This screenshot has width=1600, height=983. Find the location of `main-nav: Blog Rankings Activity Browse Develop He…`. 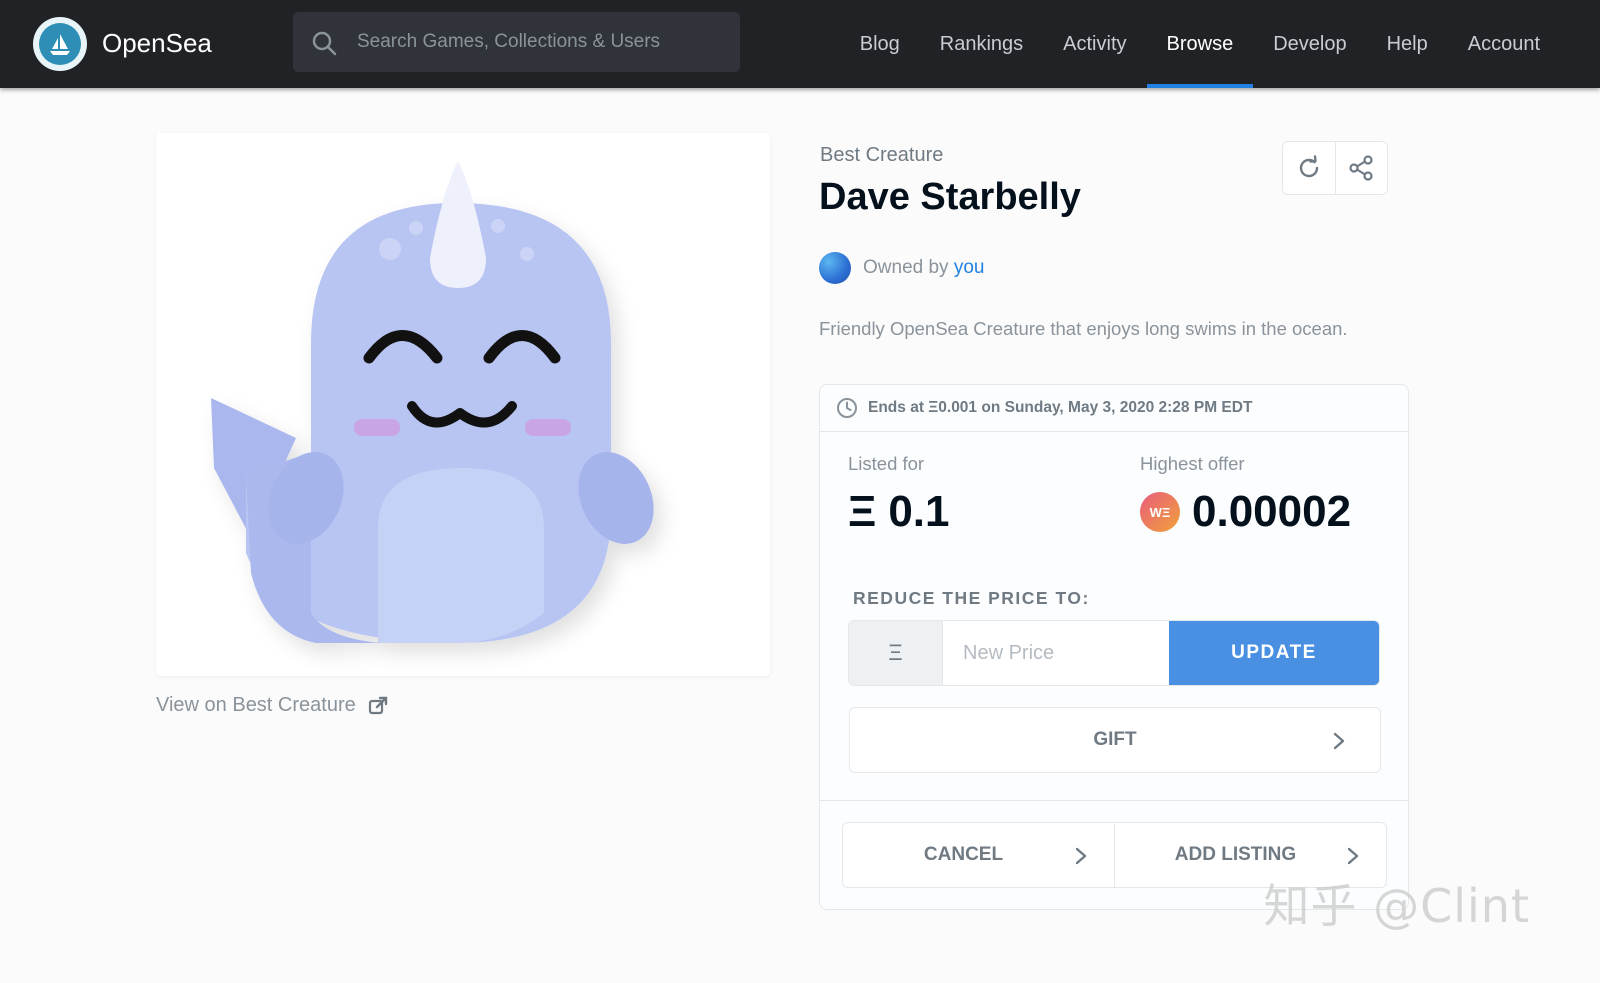

main-nav: Blog Rankings Activity Browse Develop He… is located at coordinates (1200, 44).